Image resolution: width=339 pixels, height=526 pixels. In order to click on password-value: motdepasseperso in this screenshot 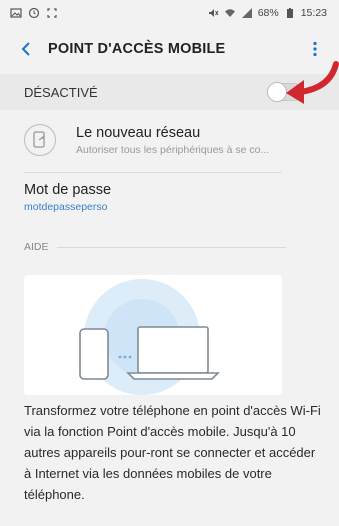, I will do `click(66, 207)`.